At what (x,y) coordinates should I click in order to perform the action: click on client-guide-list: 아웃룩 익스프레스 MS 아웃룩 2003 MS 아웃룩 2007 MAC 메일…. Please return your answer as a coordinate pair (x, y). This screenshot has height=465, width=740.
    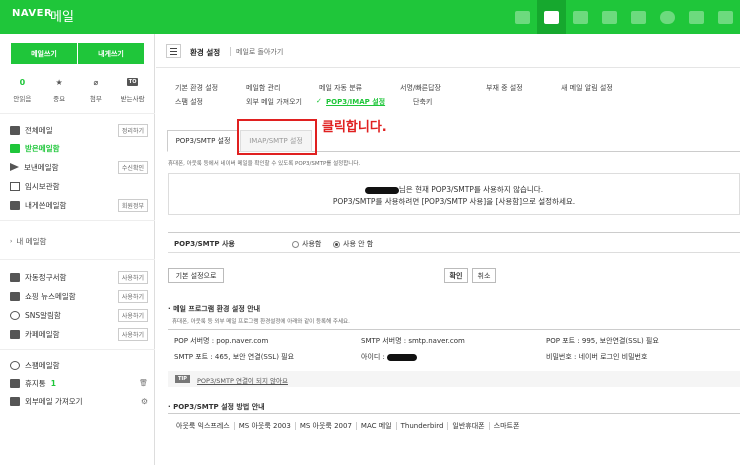
    Looking at the image, I should click on (454, 425).